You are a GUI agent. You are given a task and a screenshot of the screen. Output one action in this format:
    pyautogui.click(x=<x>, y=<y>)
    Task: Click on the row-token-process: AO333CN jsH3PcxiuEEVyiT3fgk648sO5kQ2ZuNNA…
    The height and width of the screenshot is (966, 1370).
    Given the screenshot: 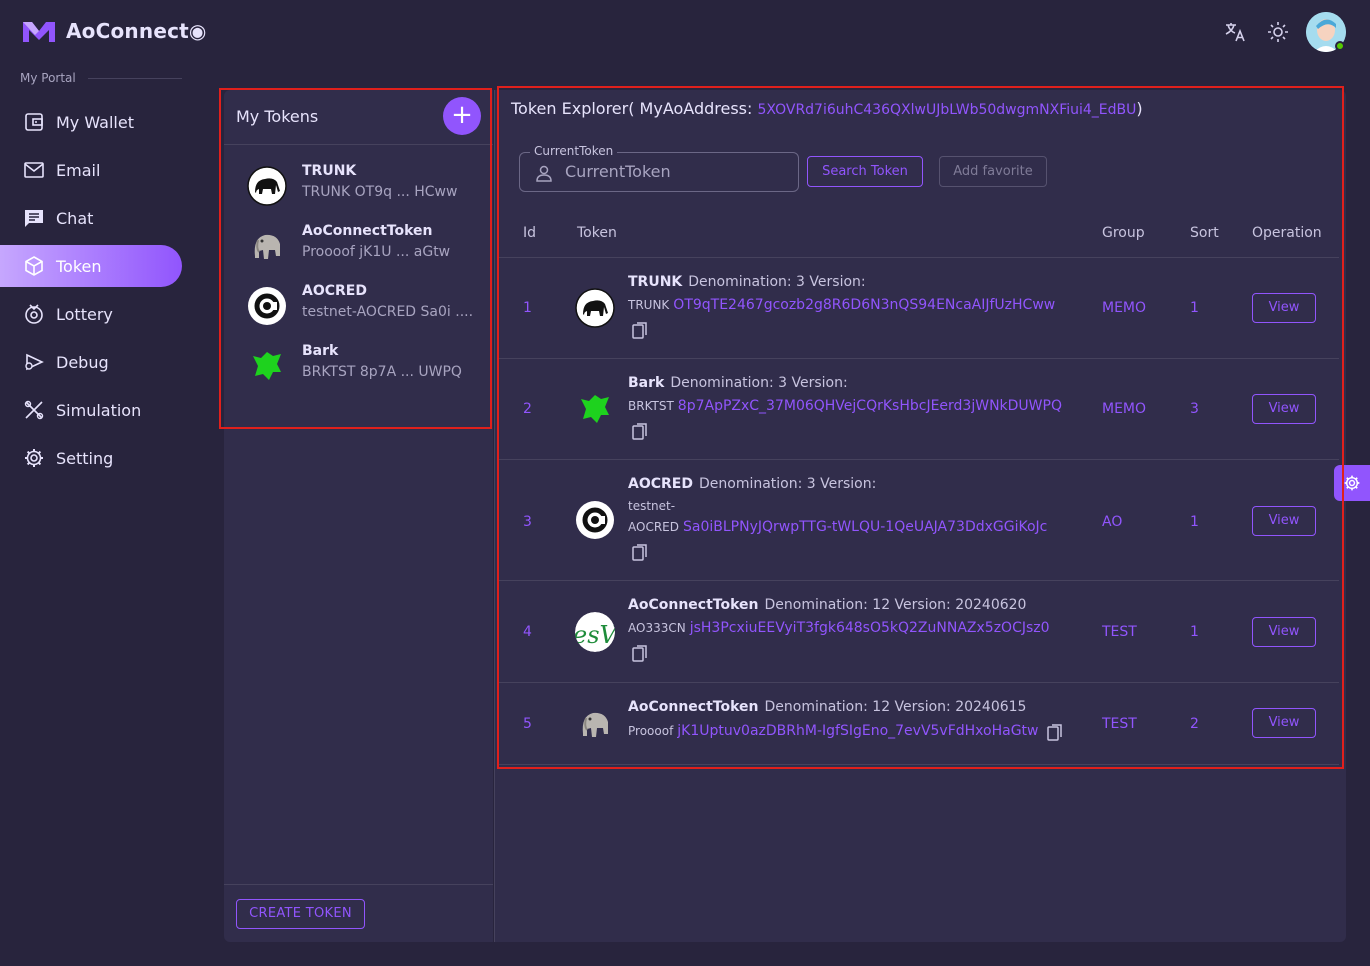 What is the action you would take?
    pyautogui.click(x=839, y=628)
    